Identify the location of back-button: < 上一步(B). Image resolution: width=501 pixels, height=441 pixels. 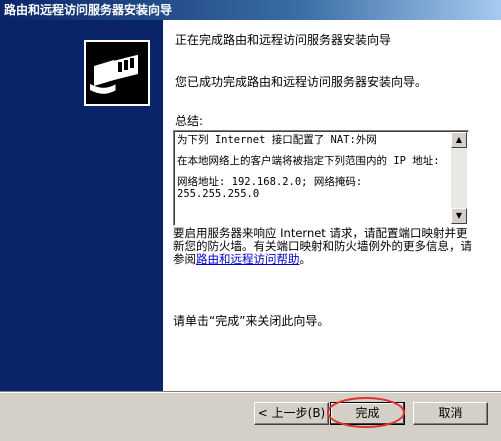
(291, 413).